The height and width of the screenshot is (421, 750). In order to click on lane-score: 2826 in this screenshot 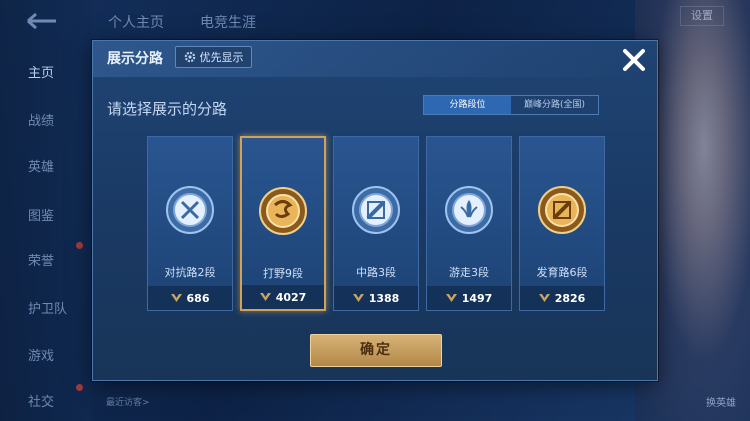, I will do `click(570, 298)`.